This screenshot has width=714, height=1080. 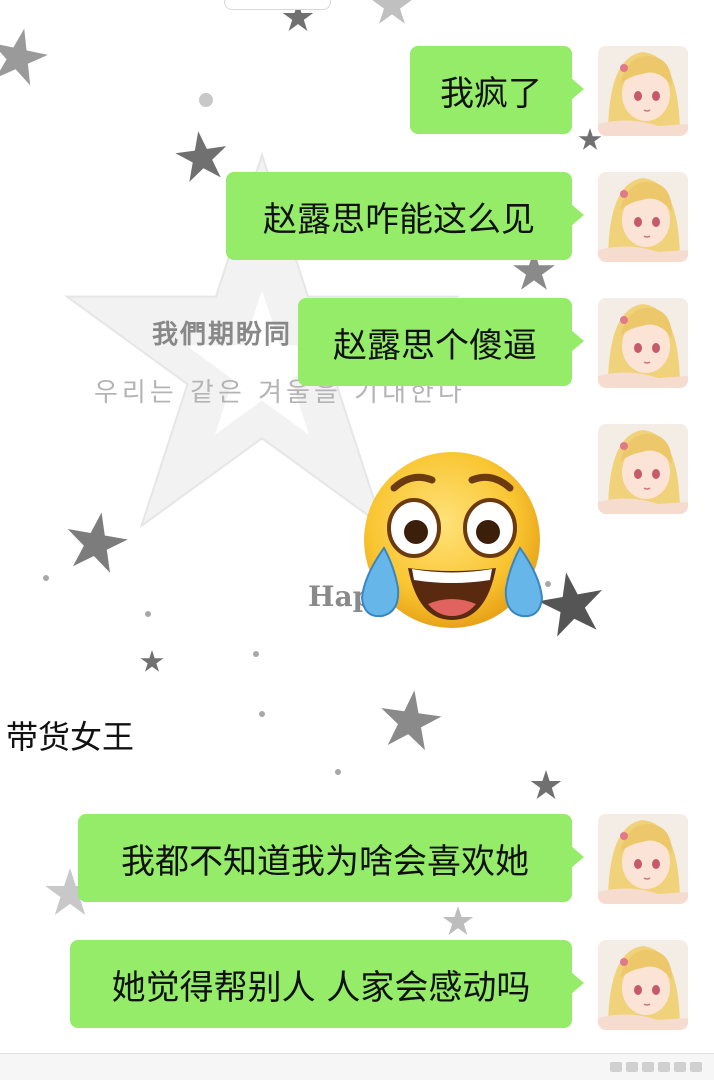 I want to click on message-text: 赵露思咋能这么见, so click(x=399, y=219).